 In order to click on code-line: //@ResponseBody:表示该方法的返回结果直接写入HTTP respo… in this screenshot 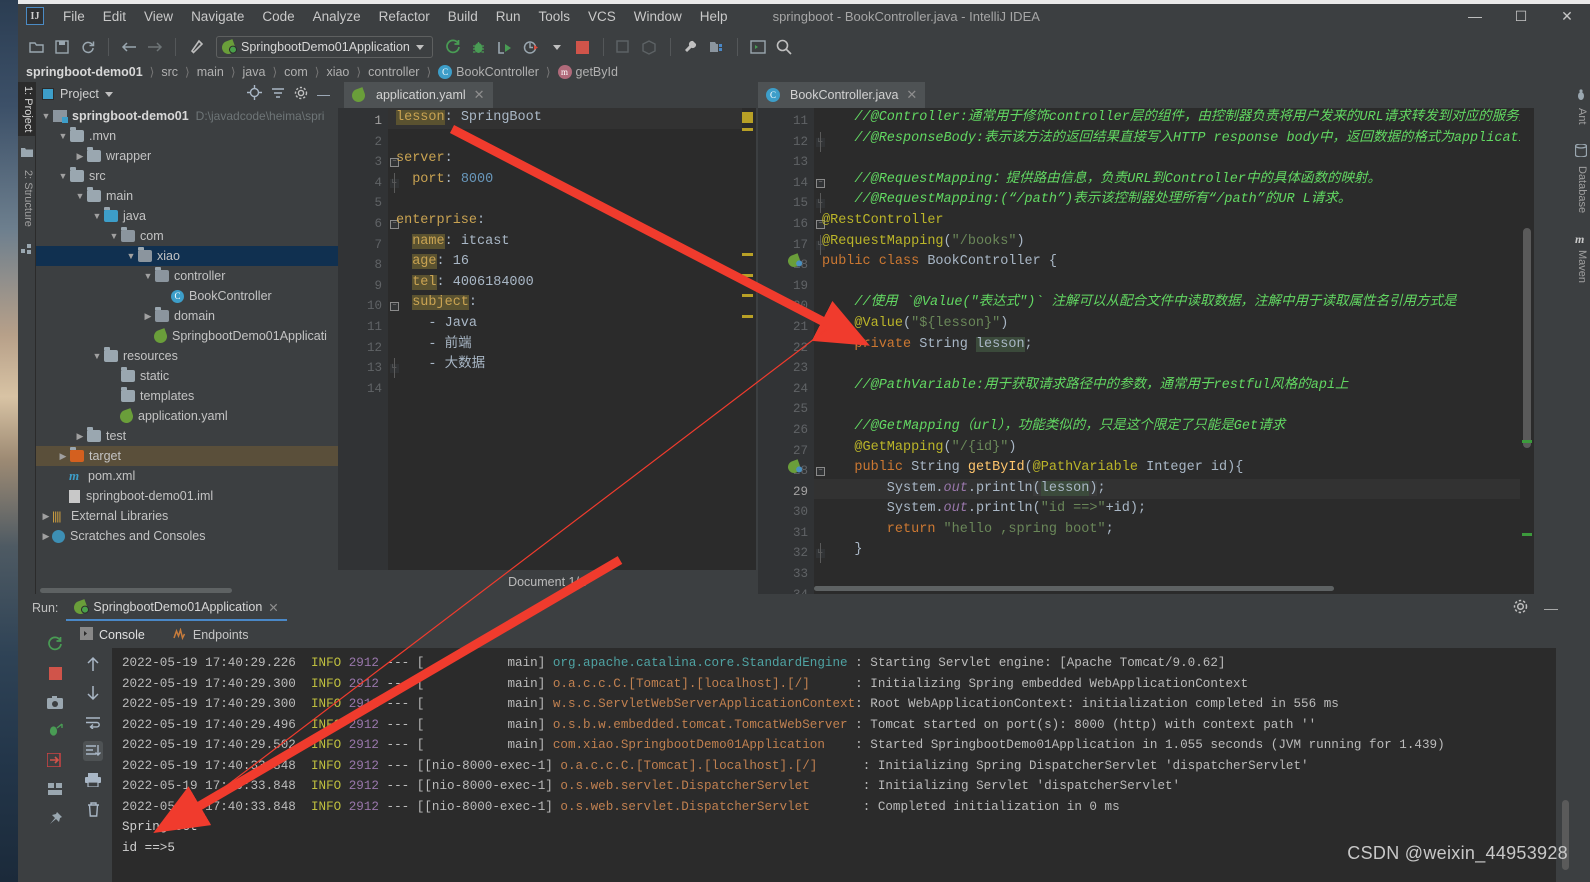, I will do `click(1167, 139)`.